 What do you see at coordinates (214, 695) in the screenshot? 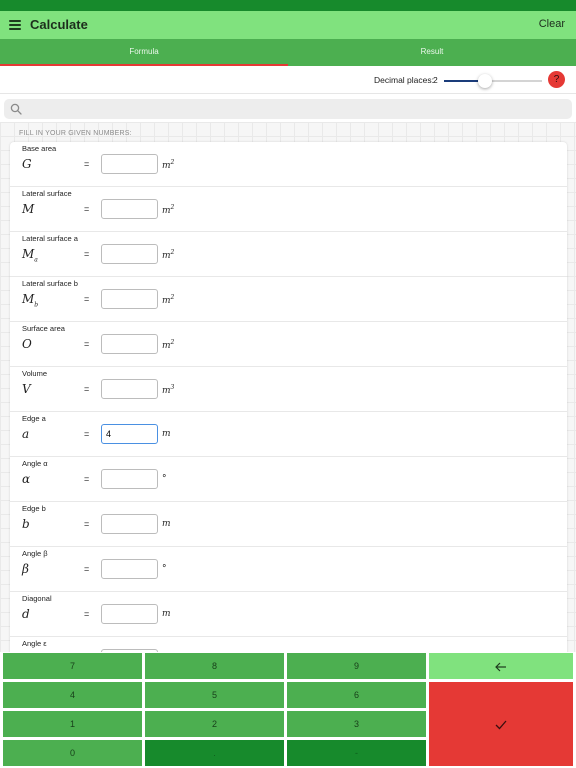
I see `key-5: 5` at bounding box center [214, 695].